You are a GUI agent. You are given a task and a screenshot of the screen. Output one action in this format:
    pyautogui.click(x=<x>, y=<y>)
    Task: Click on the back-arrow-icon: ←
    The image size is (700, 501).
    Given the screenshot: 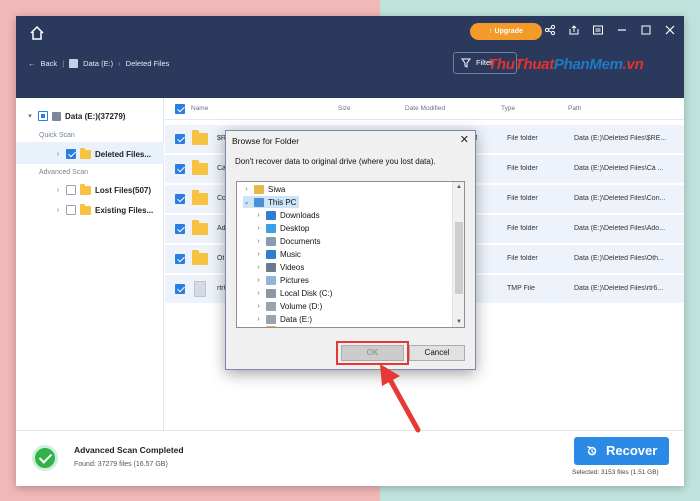 What is the action you would take?
    pyautogui.click(x=32, y=63)
    